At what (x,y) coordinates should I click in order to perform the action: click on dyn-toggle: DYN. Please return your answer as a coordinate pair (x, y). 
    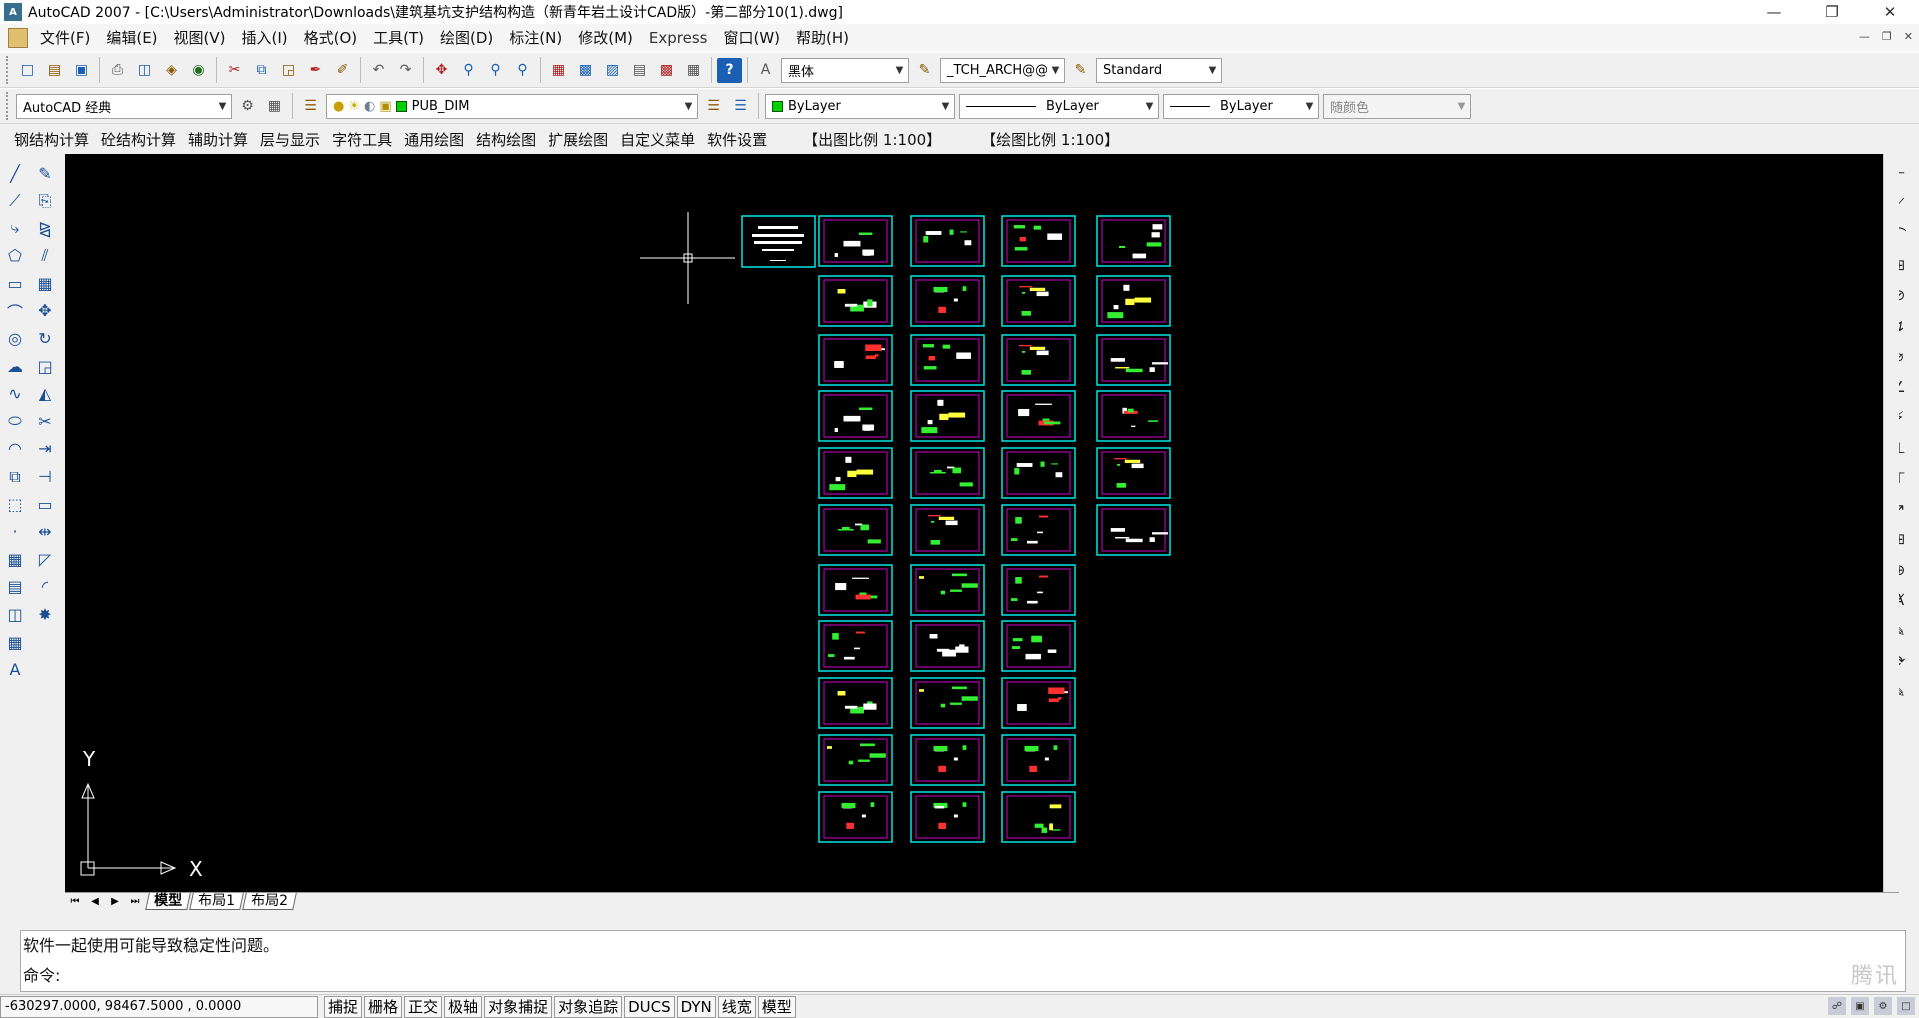
    Looking at the image, I should click on (696, 1006).